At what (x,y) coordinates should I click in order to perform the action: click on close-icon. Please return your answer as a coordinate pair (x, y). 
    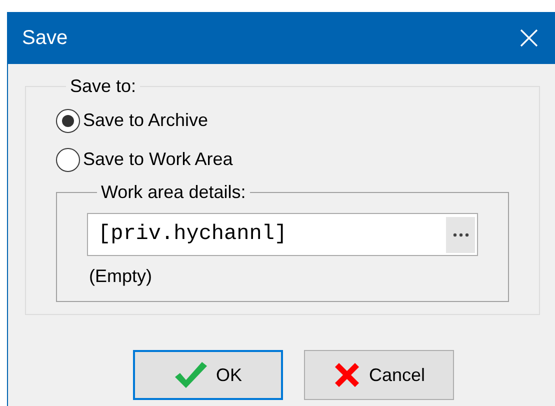
    Looking at the image, I should click on (529, 38).